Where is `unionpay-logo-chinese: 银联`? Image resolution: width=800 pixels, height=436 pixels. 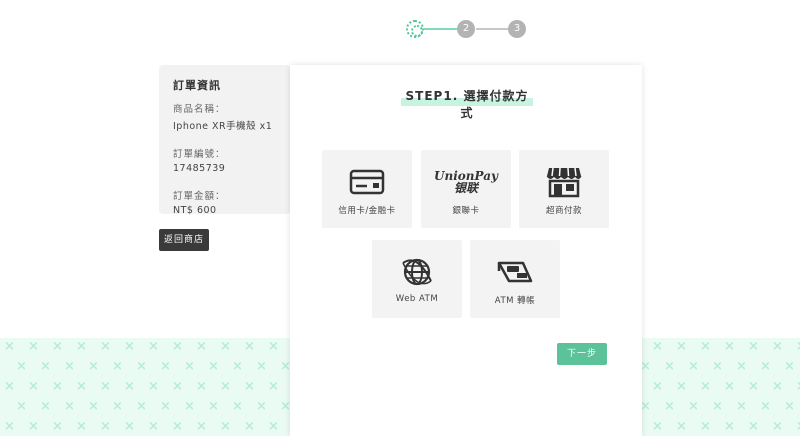 unionpay-logo-chinese: 银联 is located at coordinates (465, 188).